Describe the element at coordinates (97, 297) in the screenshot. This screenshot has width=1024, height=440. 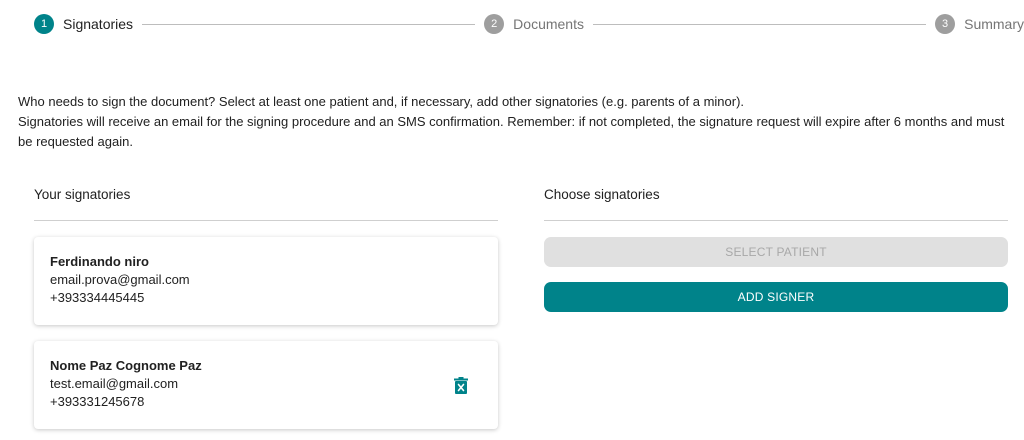
I see `signer-phone: +393334445445` at that location.